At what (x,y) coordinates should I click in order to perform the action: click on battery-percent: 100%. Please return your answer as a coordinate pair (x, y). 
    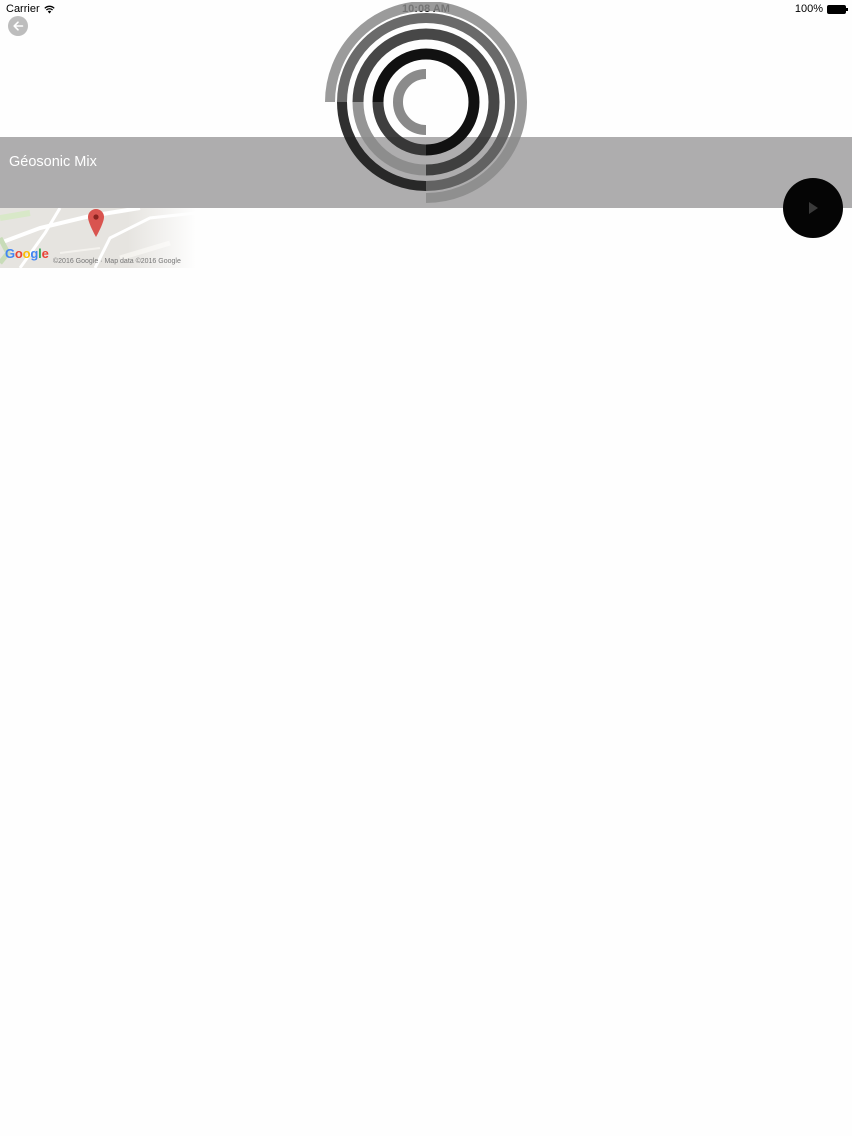
    Looking at the image, I should click on (808, 9).